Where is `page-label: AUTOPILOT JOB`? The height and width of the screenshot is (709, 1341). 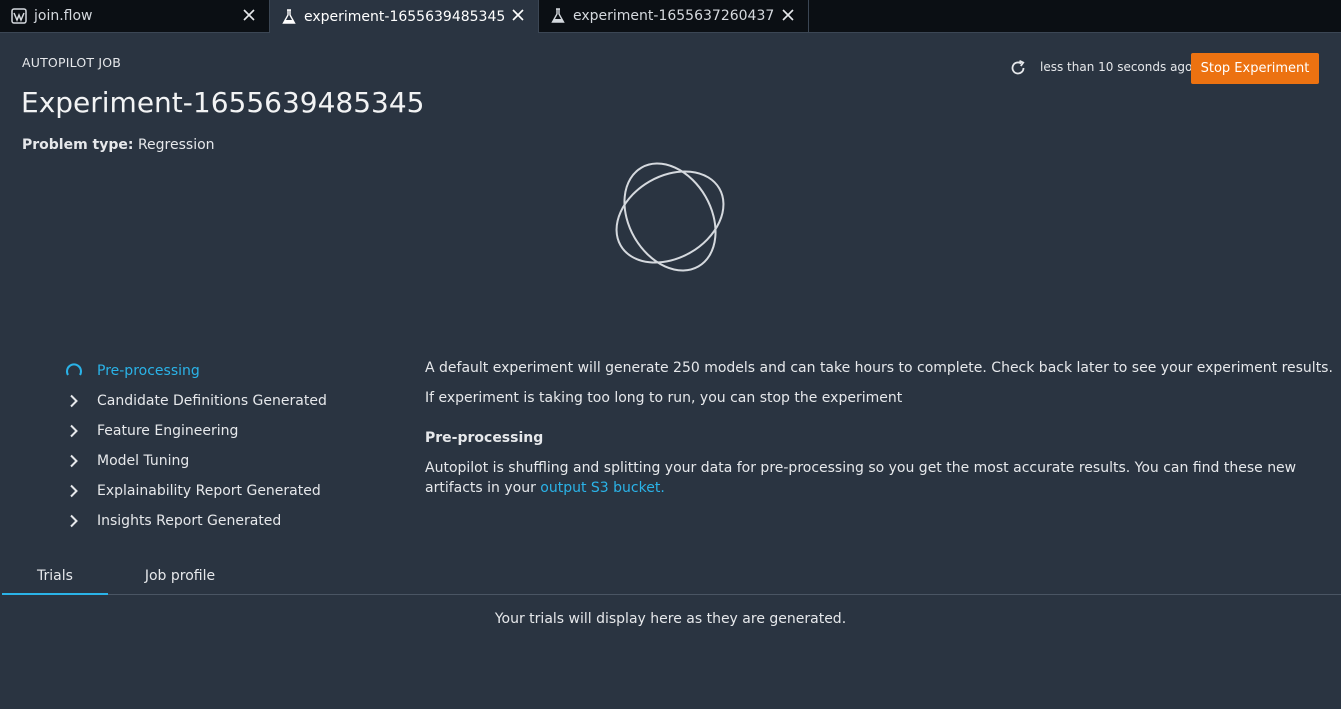 page-label: AUTOPILOT JOB is located at coordinates (72, 62).